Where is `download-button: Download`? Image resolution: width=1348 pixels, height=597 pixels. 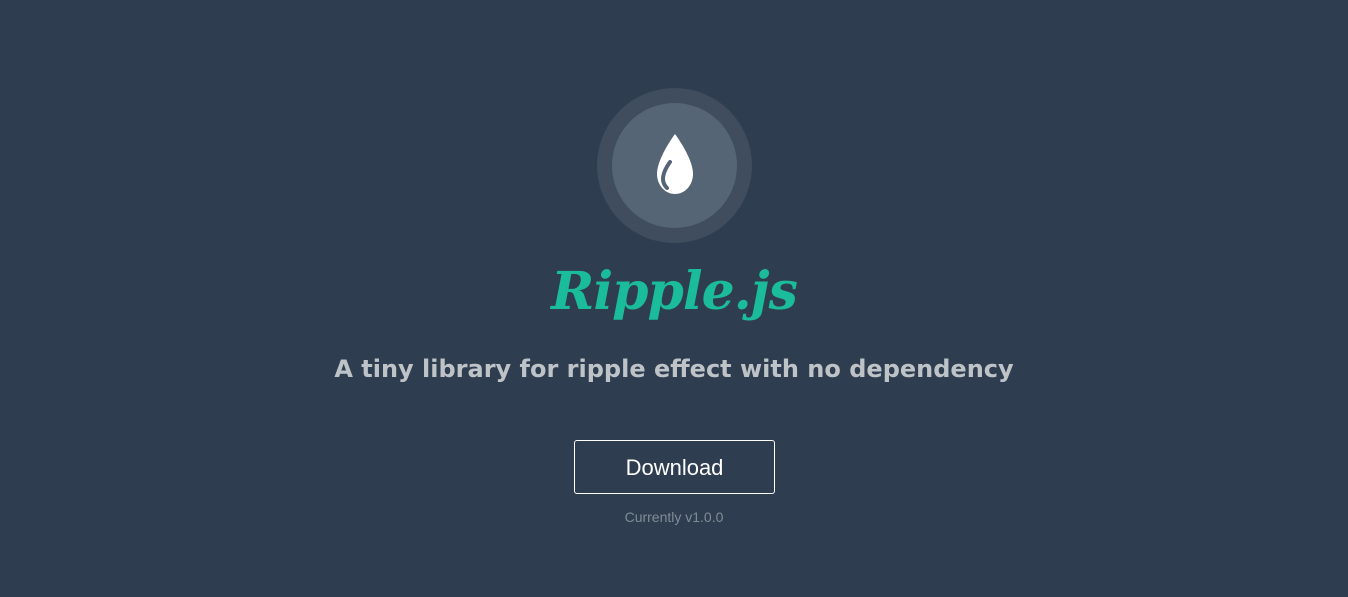
download-button: Download is located at coordinates (674, 467).